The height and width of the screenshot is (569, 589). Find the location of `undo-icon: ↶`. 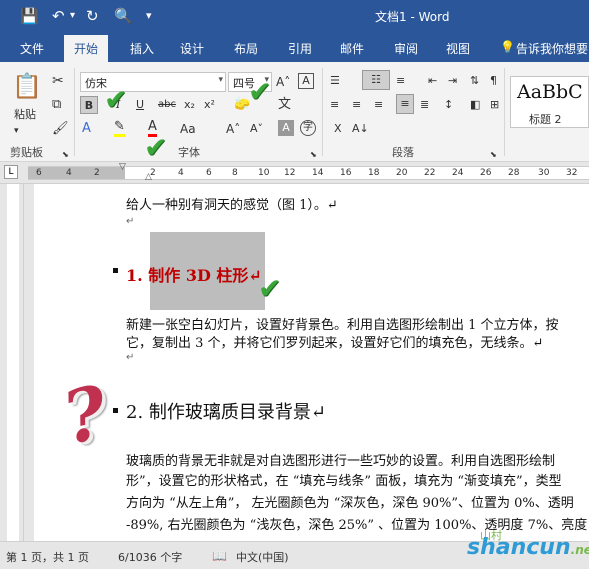

undo-icon: ↶ is located at coordinates (58, 16).